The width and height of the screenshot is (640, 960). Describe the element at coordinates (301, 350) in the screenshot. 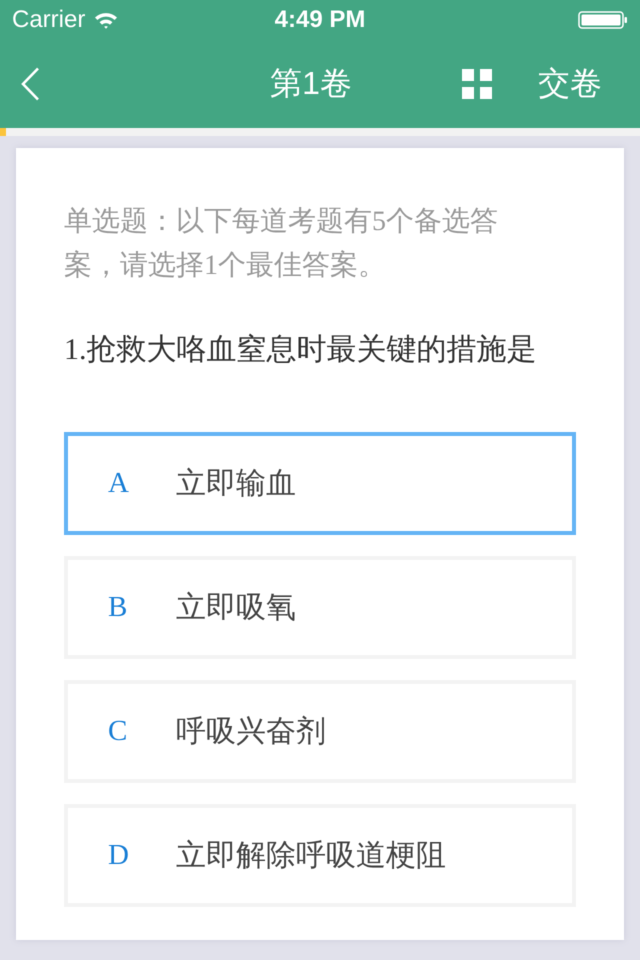

I see `question-text: 1.抢救大咯血窒息时最关键的措施是` at that location.